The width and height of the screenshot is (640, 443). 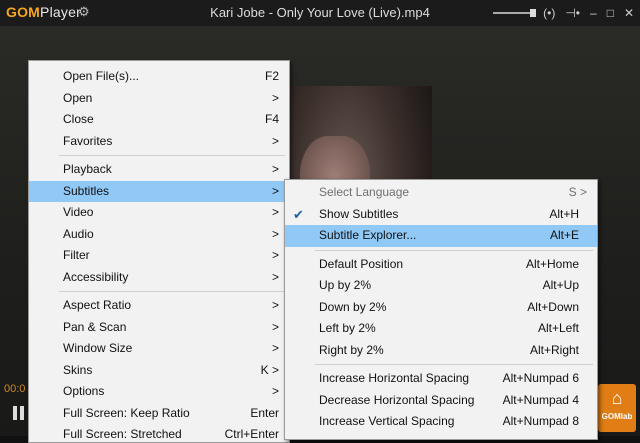 I want to click on submenu-item-down: Down by 2% Alt+Down, so click(x=441, y=308).